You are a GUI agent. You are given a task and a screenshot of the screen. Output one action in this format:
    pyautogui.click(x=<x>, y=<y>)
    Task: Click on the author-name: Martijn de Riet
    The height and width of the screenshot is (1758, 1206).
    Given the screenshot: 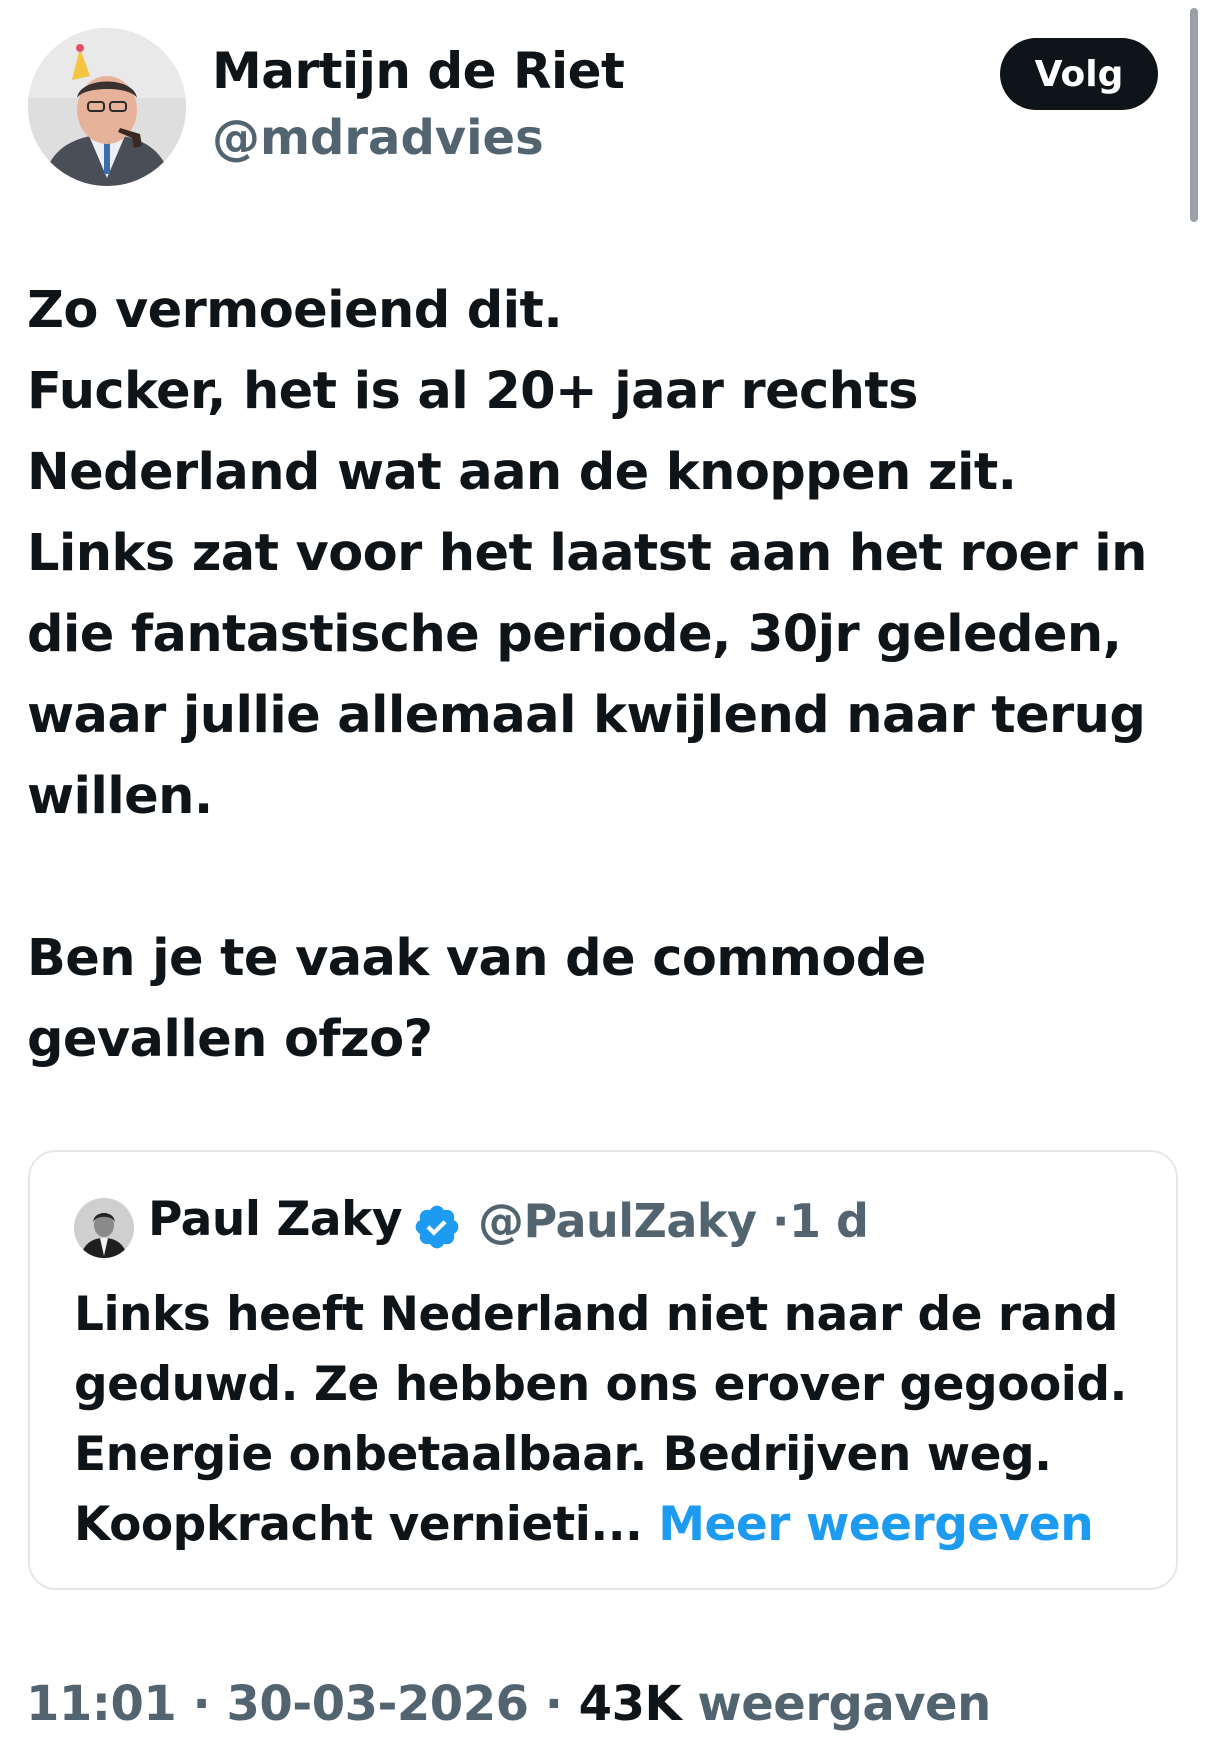 What is the action you would take?
    pyautogui.click(x=418, y=71)
    